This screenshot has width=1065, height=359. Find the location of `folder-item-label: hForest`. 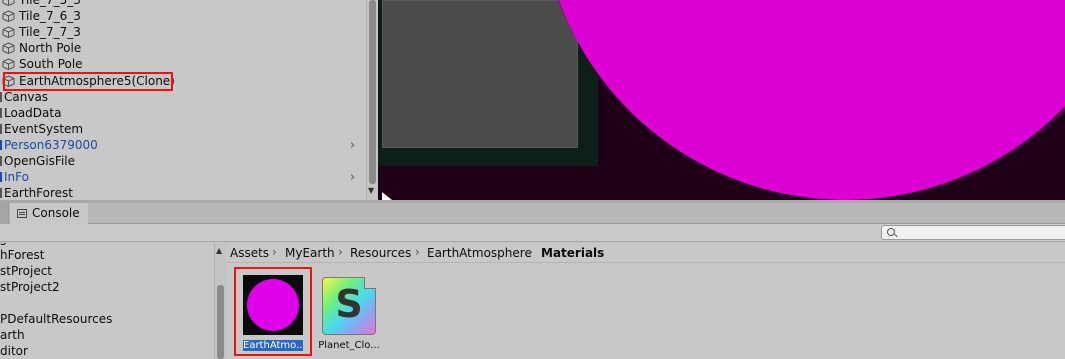

folder-item-label: hForest is located at coordinates (22, 255).